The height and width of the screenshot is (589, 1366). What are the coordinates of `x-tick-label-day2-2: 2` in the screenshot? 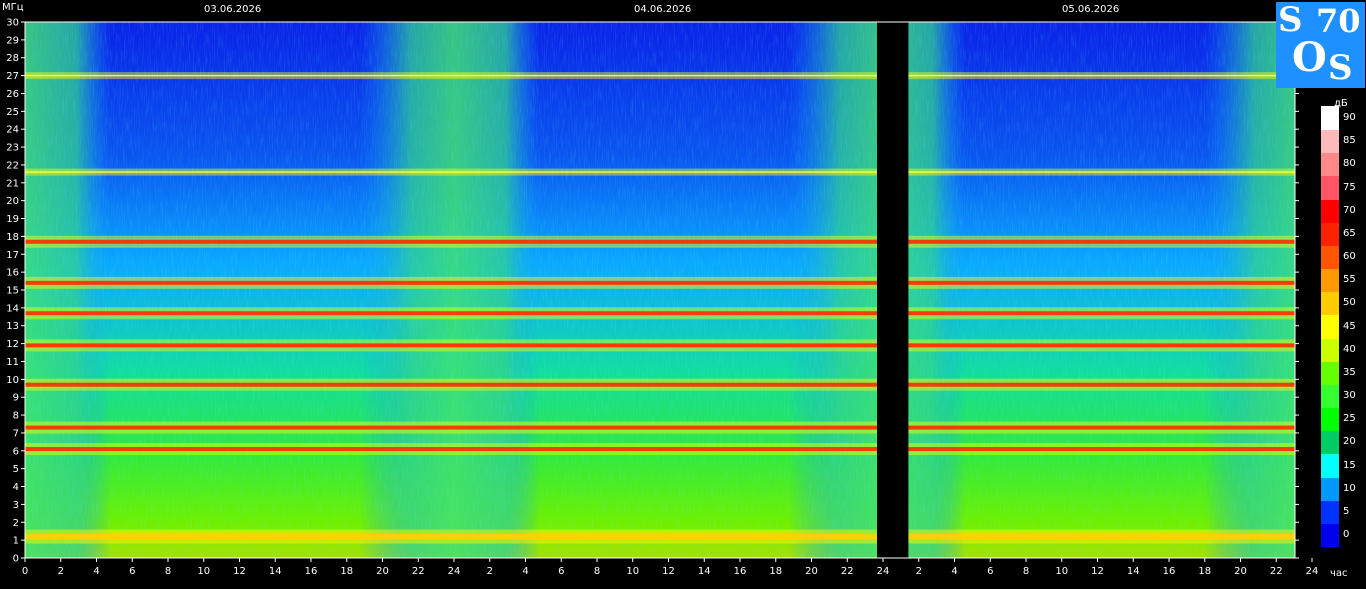 It's located at (490, 571).